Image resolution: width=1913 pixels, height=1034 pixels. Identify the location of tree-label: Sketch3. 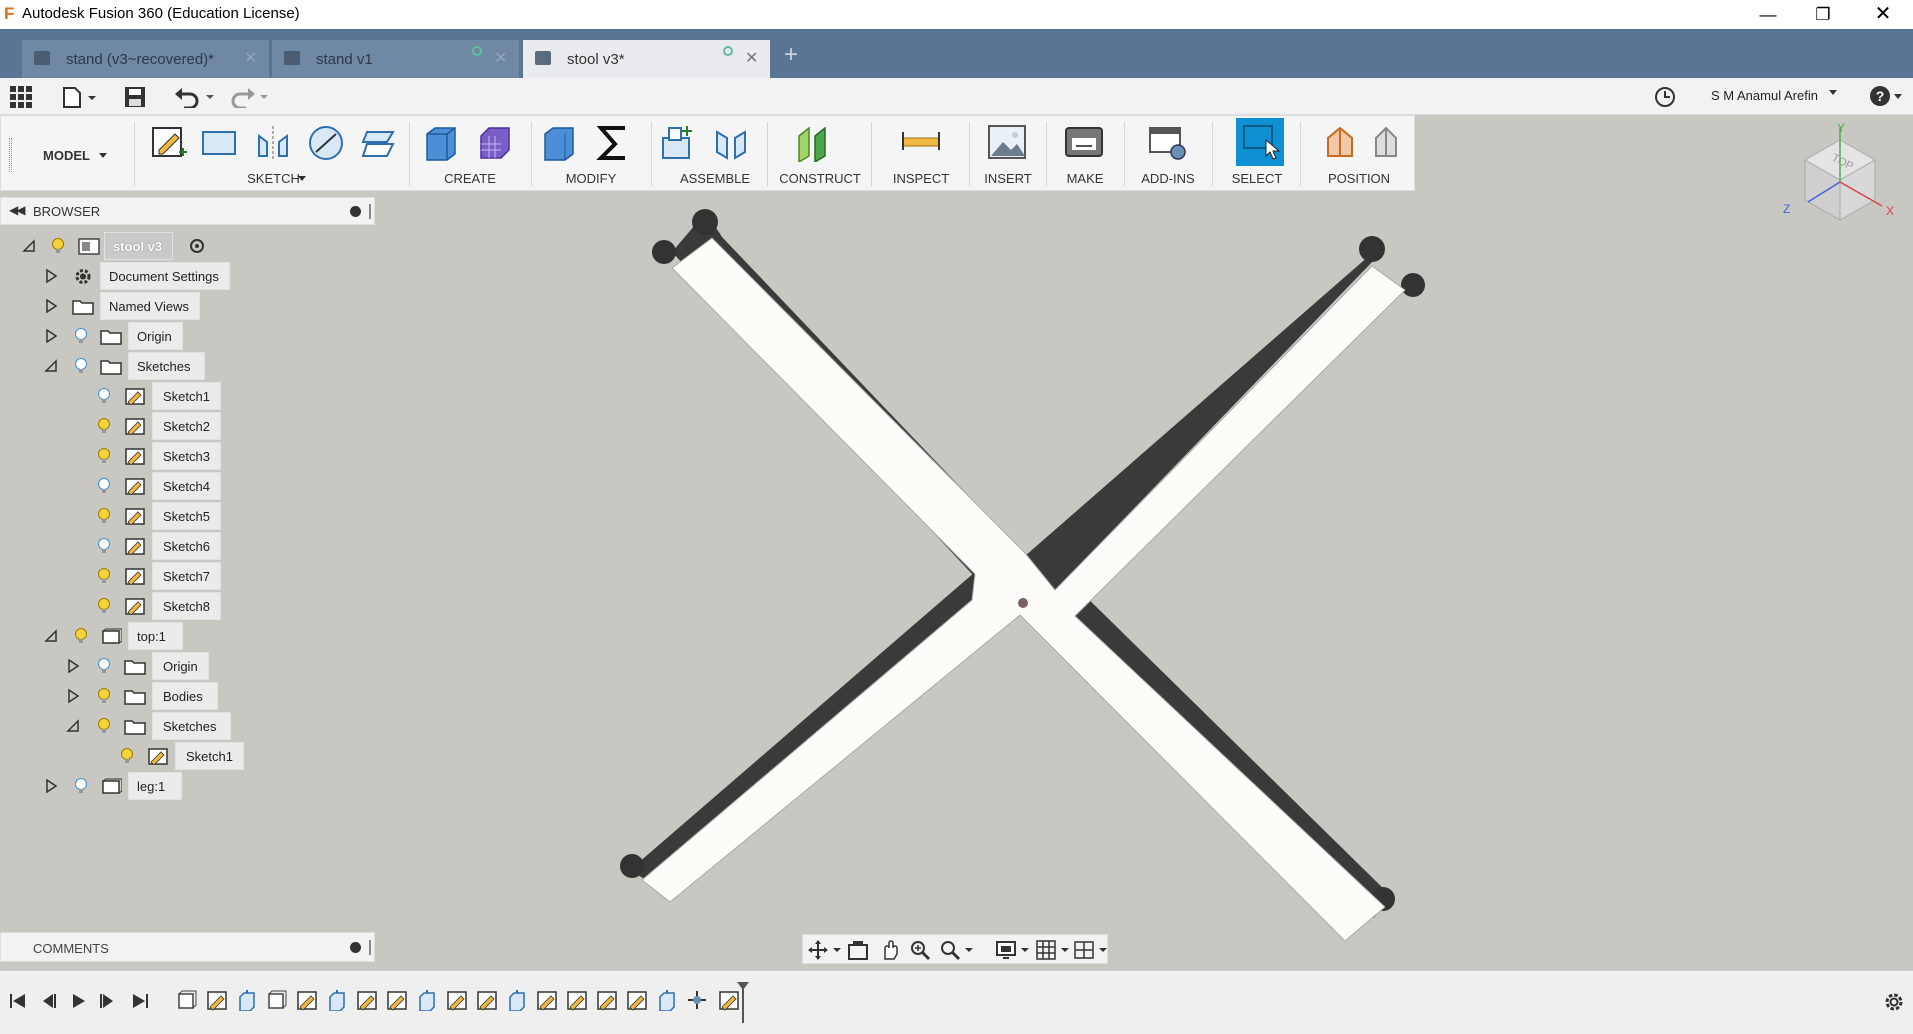
(186, 456).